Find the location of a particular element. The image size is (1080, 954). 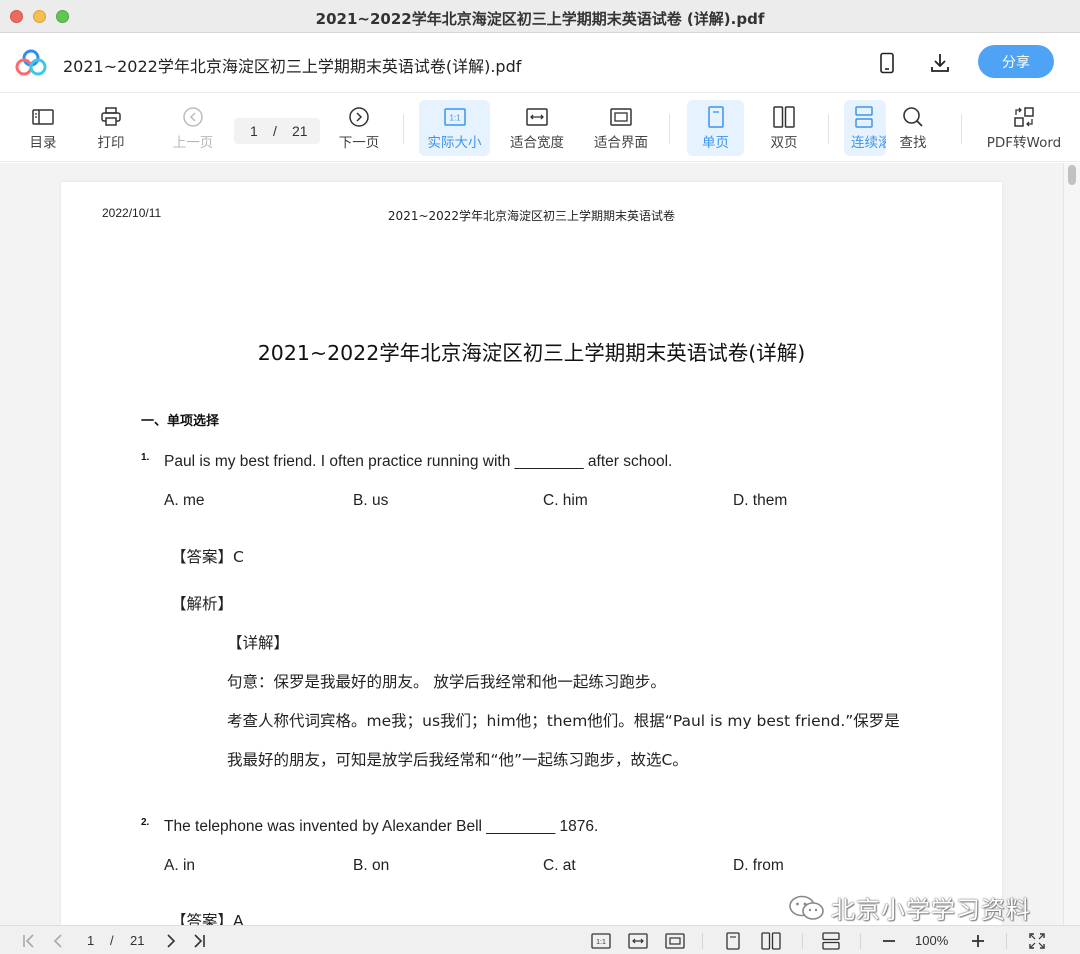

option-b: B. on is located at coordinates (371, 865).